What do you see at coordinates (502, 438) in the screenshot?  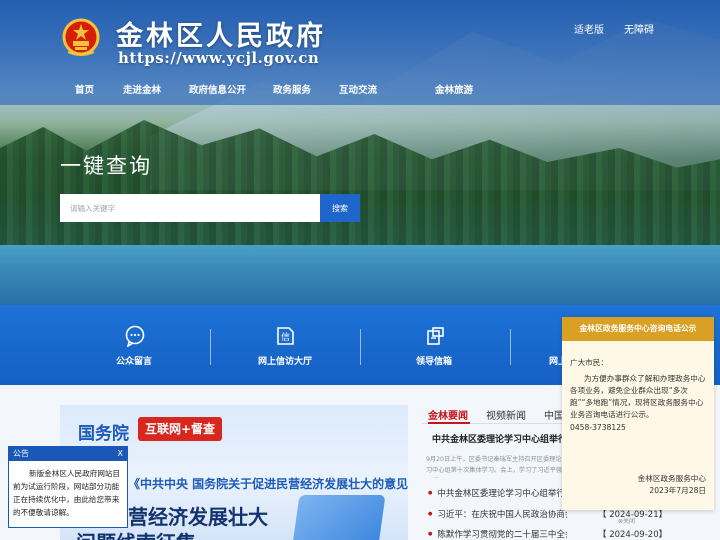 I see `news-headline: 中共金林区委理论学习中心组举行` at bounding box center [502, 438].